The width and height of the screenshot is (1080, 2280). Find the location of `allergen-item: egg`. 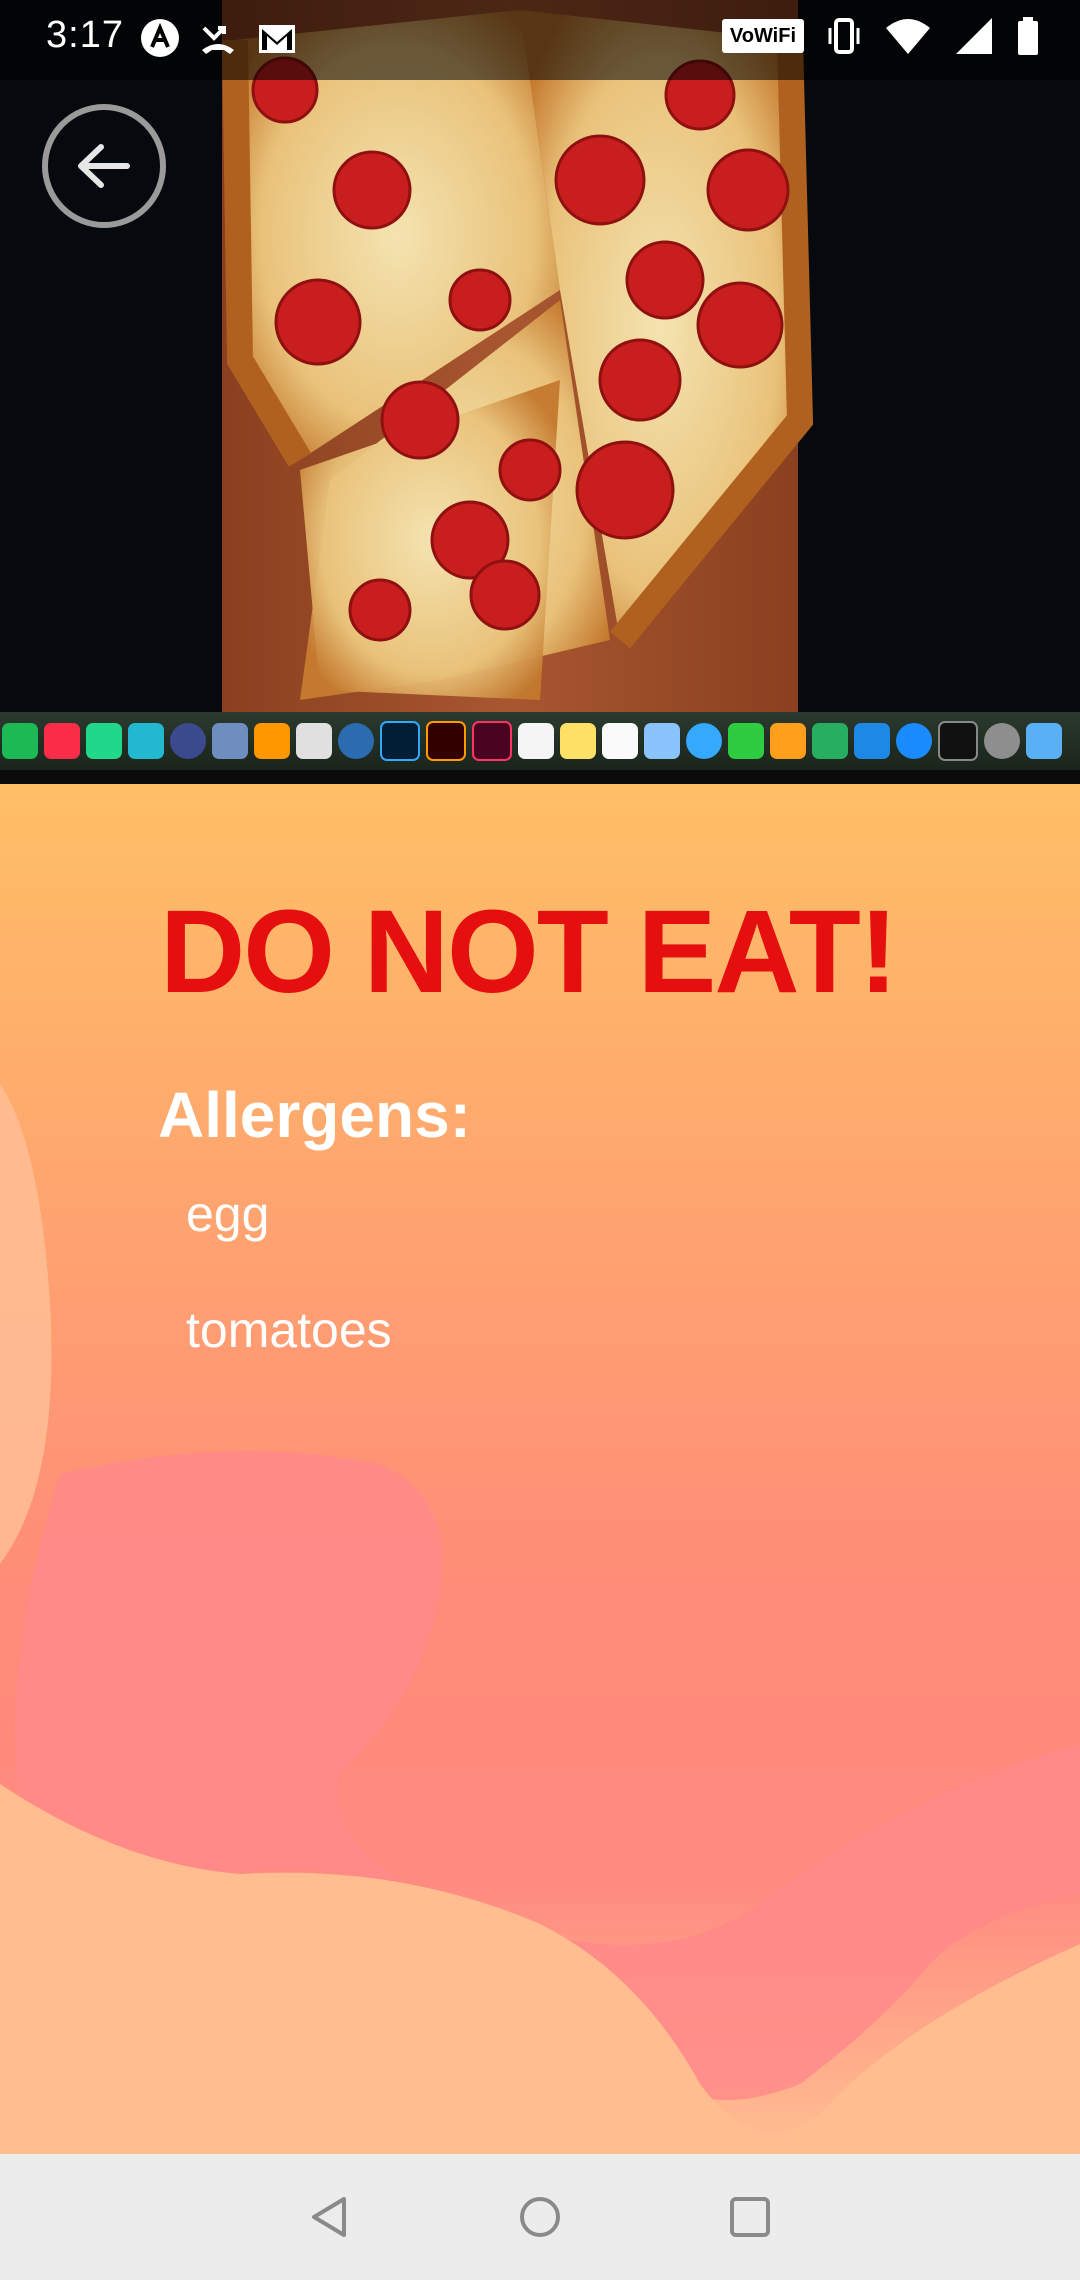

allergen-item: egg is located at coordinates (228, 1214).